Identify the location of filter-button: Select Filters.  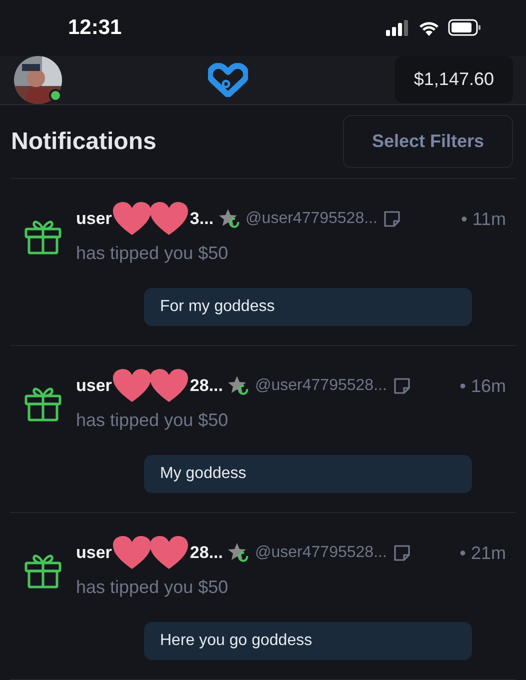
(428, 141).